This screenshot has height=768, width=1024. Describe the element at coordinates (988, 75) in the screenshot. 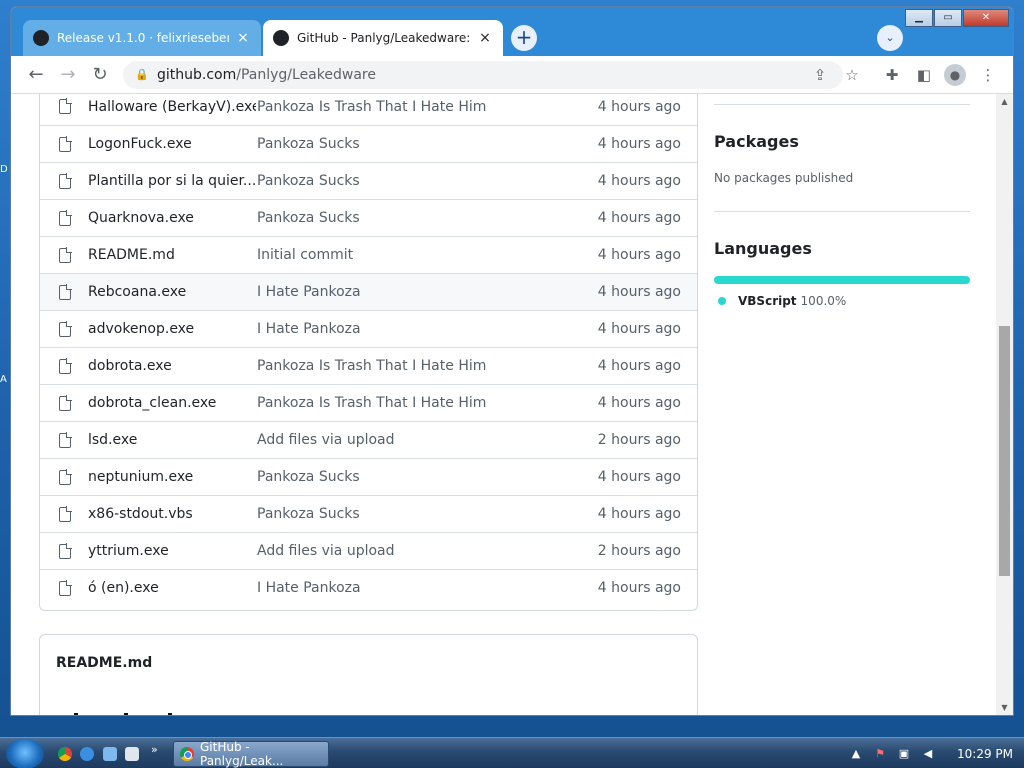

I see `menu-icon: ⋮` at that location.